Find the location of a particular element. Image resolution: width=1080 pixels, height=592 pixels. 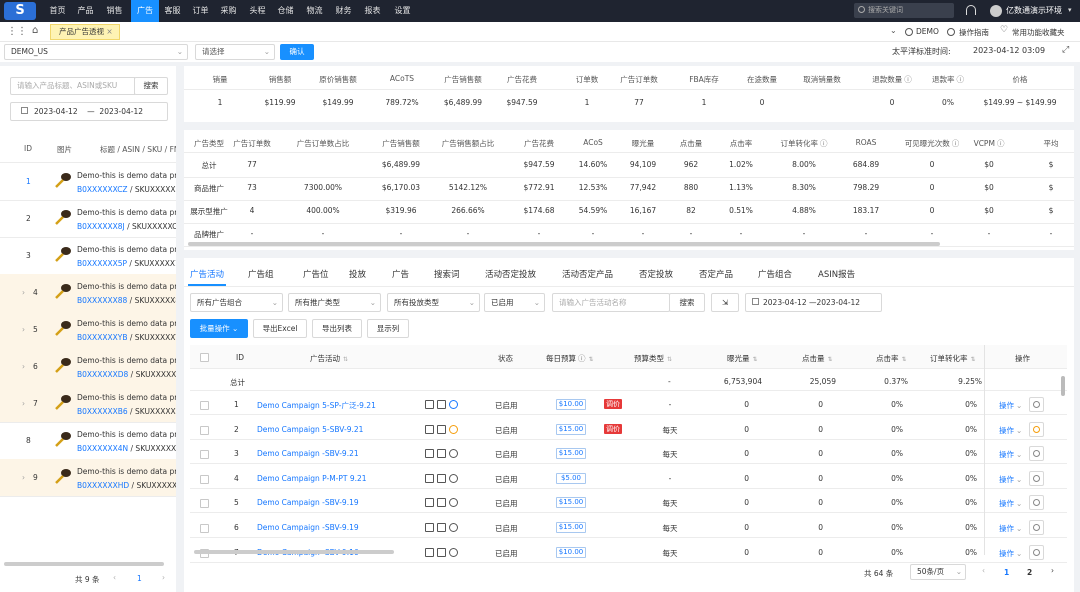

campaign-date-range: 2023-04-12 —2023-04-12 is located at coordinates (813, 302).